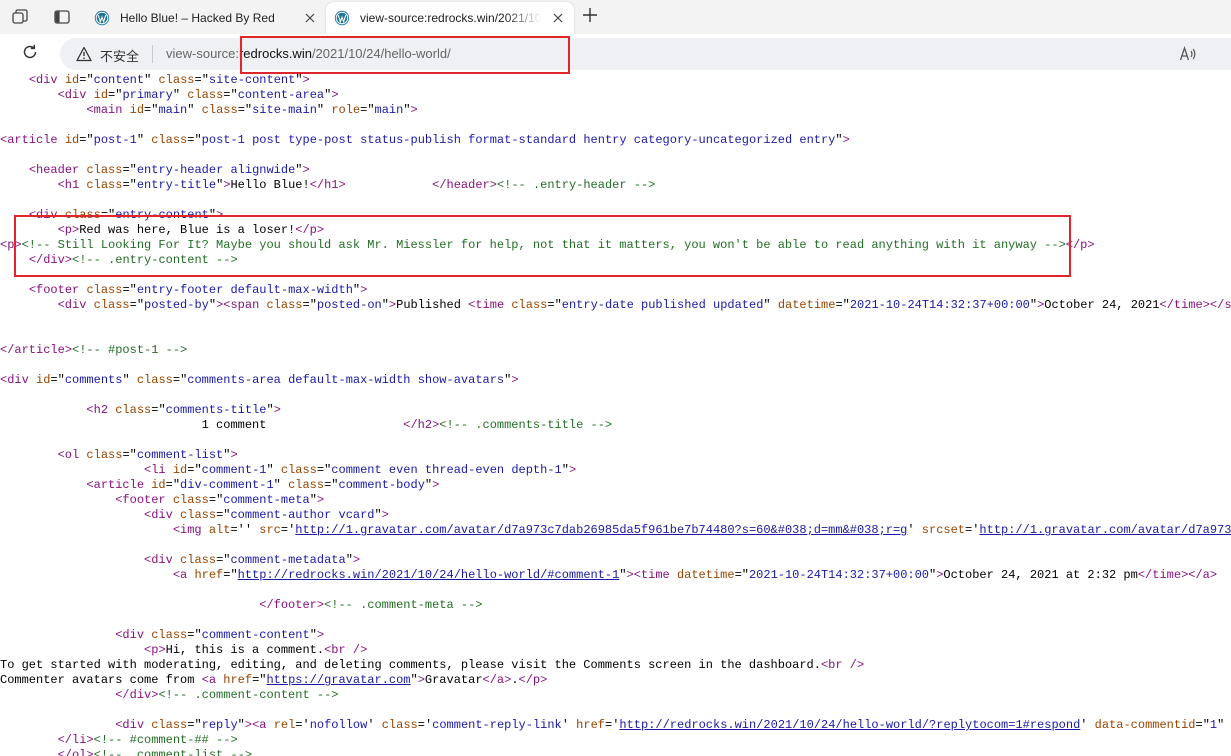 Image resolution: width=1231 pixels, height=756 pixels. What do you see at coordinates (241, 605) in the screenshot?
I see `source-line: </footer><!-- .comment-meta -->` at bounding box center [241, 605].